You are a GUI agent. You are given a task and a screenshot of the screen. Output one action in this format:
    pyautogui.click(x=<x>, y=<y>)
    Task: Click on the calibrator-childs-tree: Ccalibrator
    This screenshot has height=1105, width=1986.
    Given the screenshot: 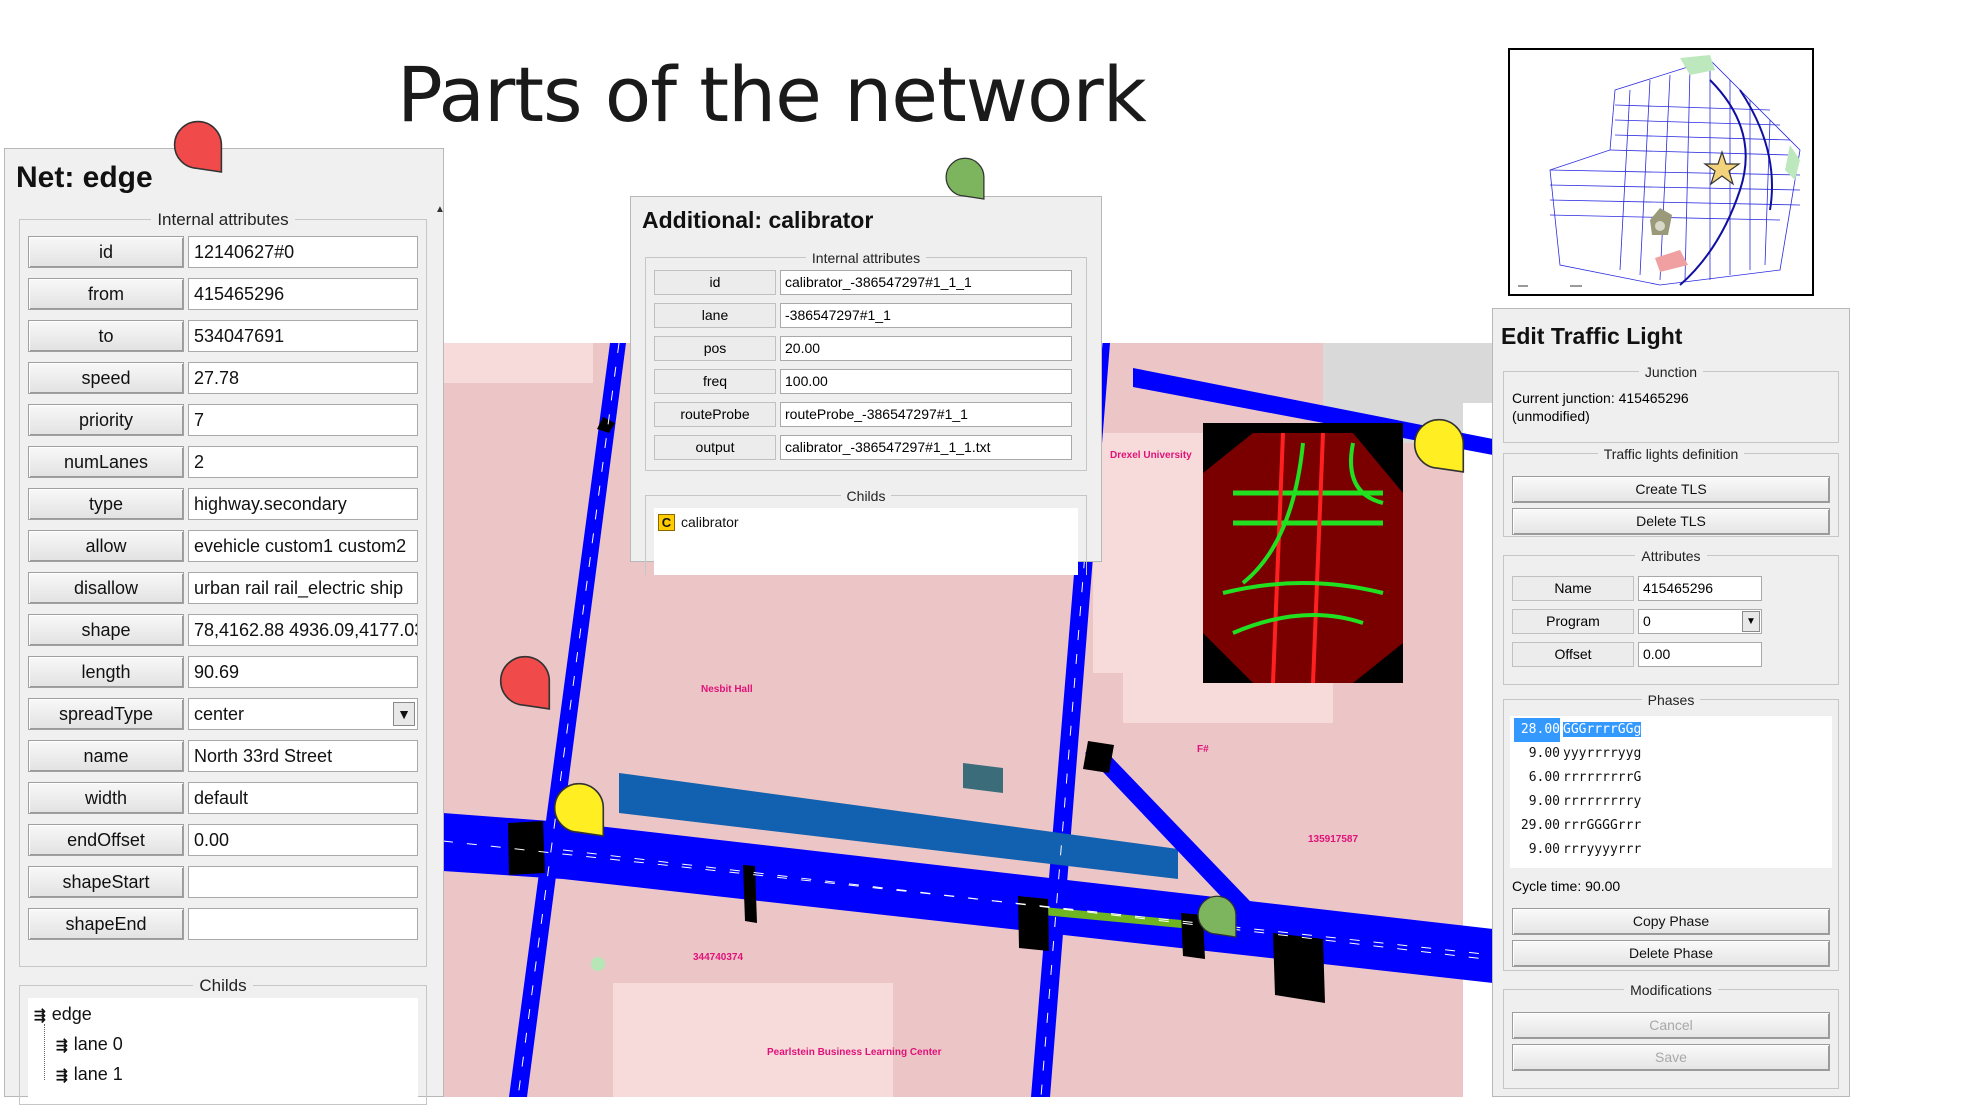 What is the action you would take?
    pyautogui.click(x=866, y=541)
    